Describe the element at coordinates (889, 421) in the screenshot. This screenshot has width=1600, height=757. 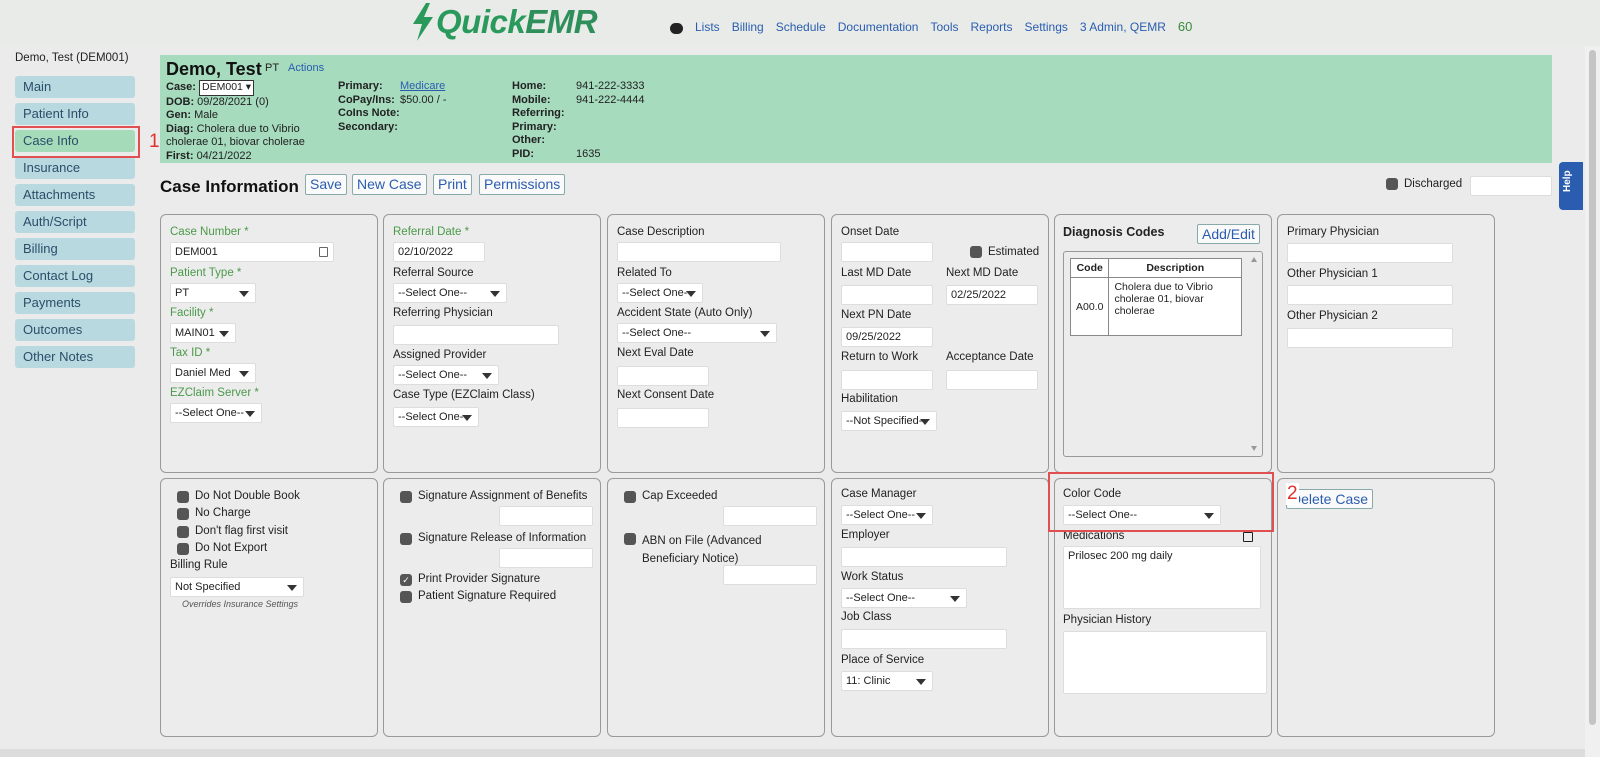
I see `habilitation-select: --Not Specified--` at that location.